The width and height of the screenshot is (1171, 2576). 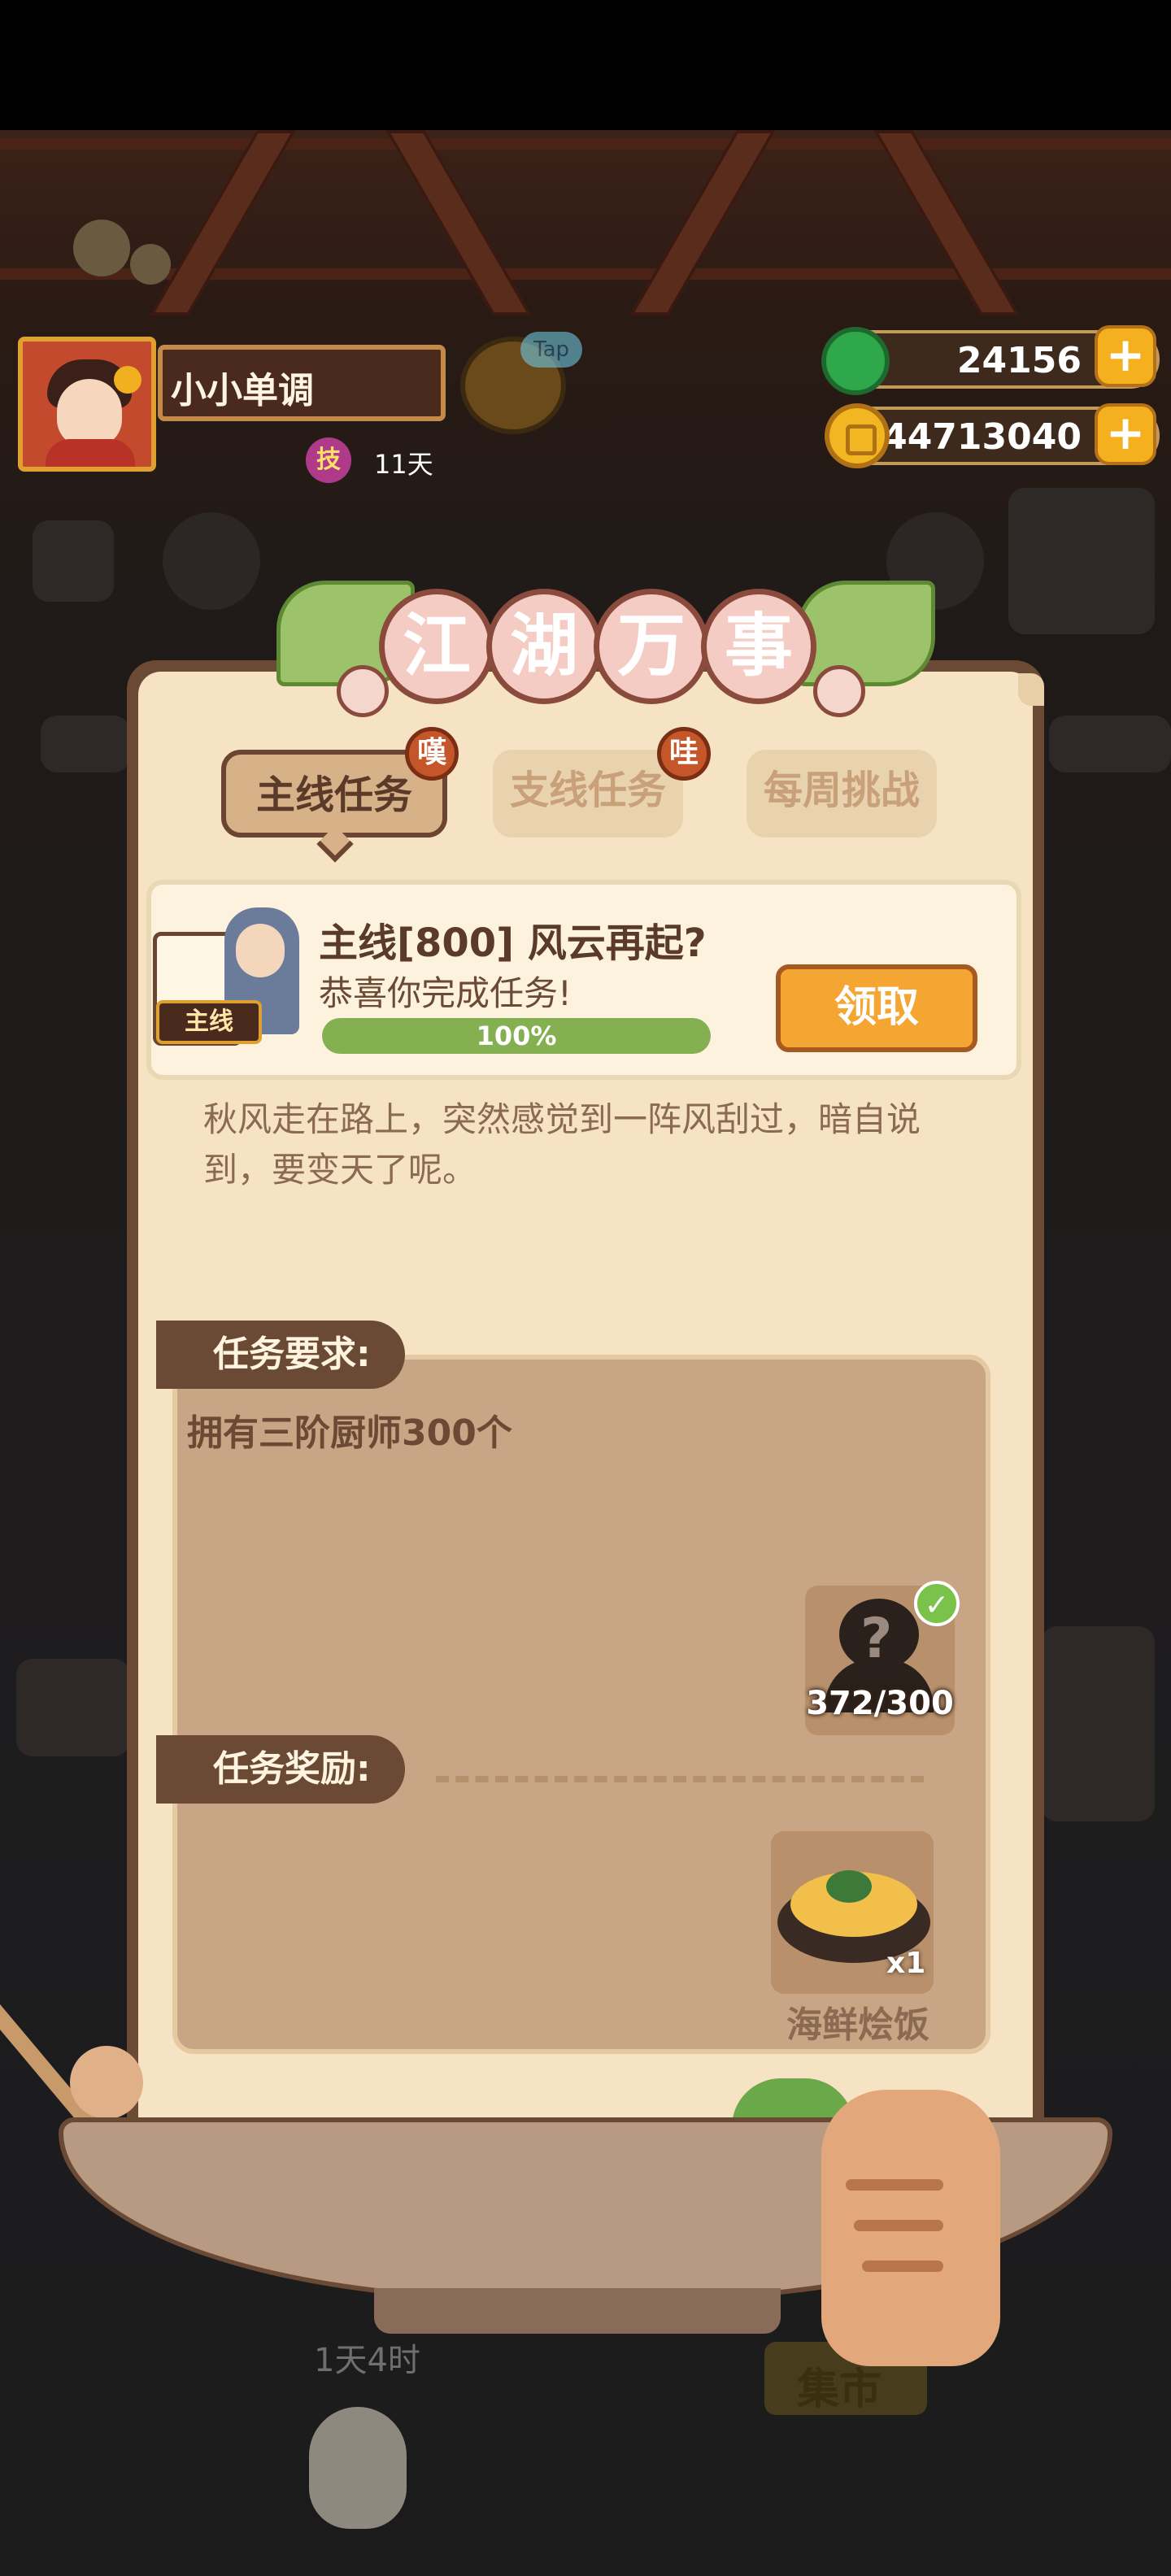 What do you see at coordinates (106, 2083) in the screenshot?
I see `meatball-decoration` at bounding box center [106, 2083].